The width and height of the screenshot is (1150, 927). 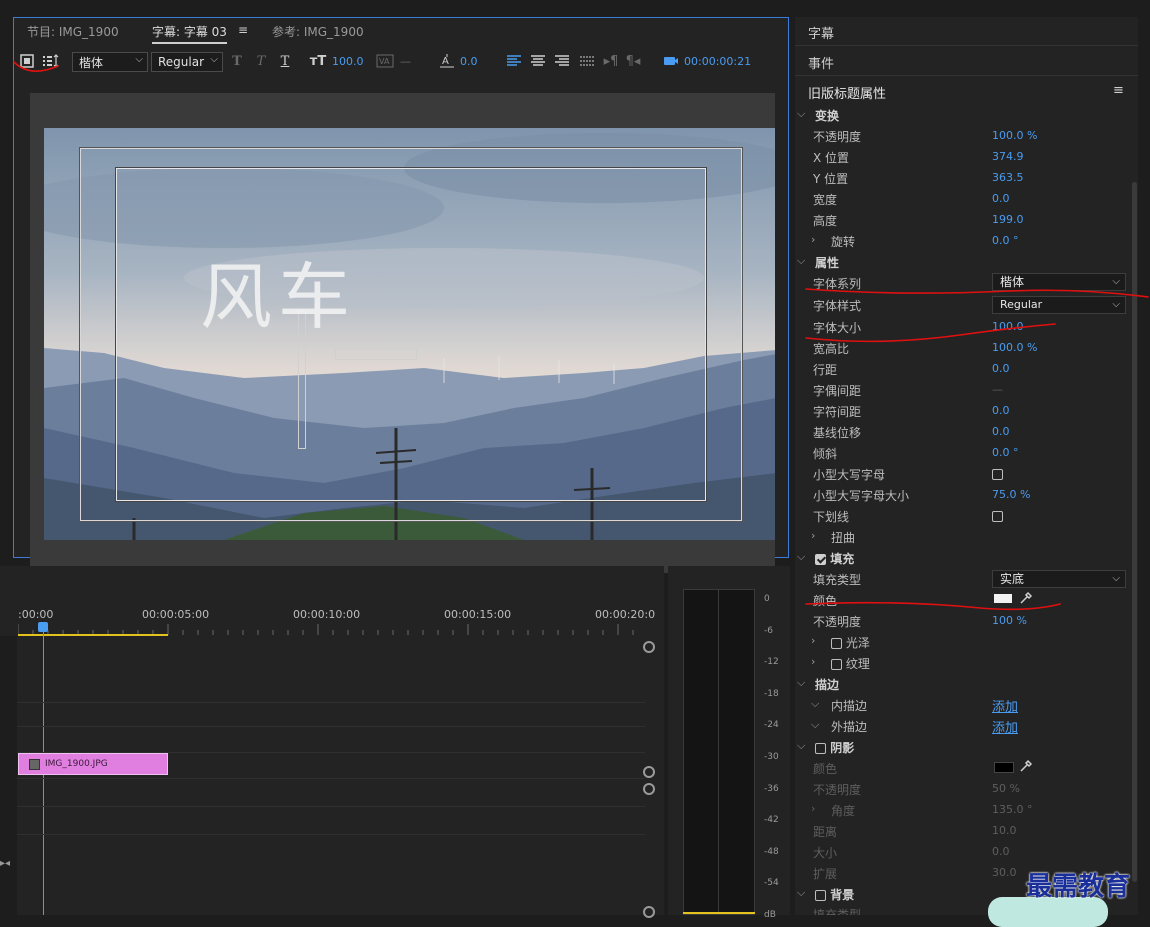 I want to click on italic-icon: T, so click(x=261, y=61).